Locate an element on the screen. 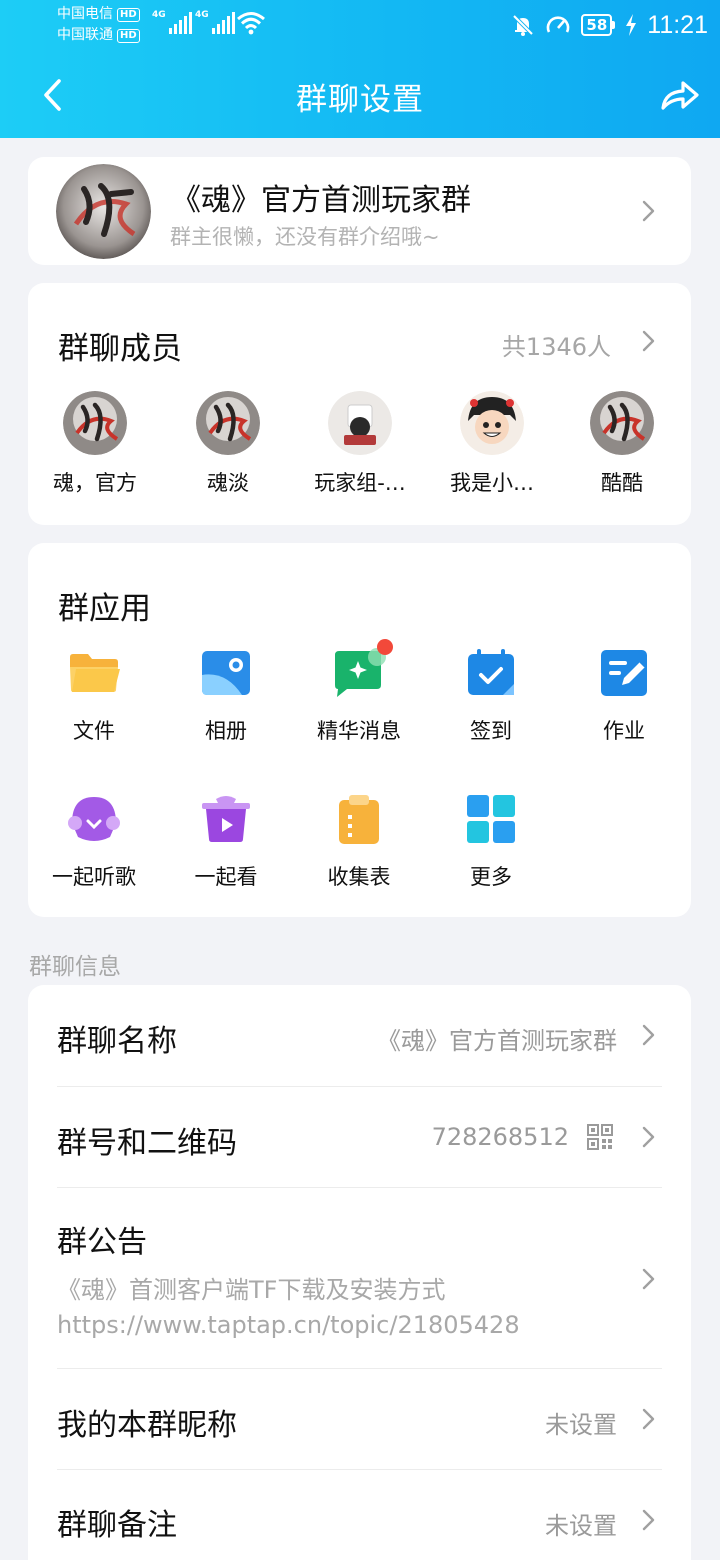  status-right: 58 11:21 is located at coordinates (609, 25).